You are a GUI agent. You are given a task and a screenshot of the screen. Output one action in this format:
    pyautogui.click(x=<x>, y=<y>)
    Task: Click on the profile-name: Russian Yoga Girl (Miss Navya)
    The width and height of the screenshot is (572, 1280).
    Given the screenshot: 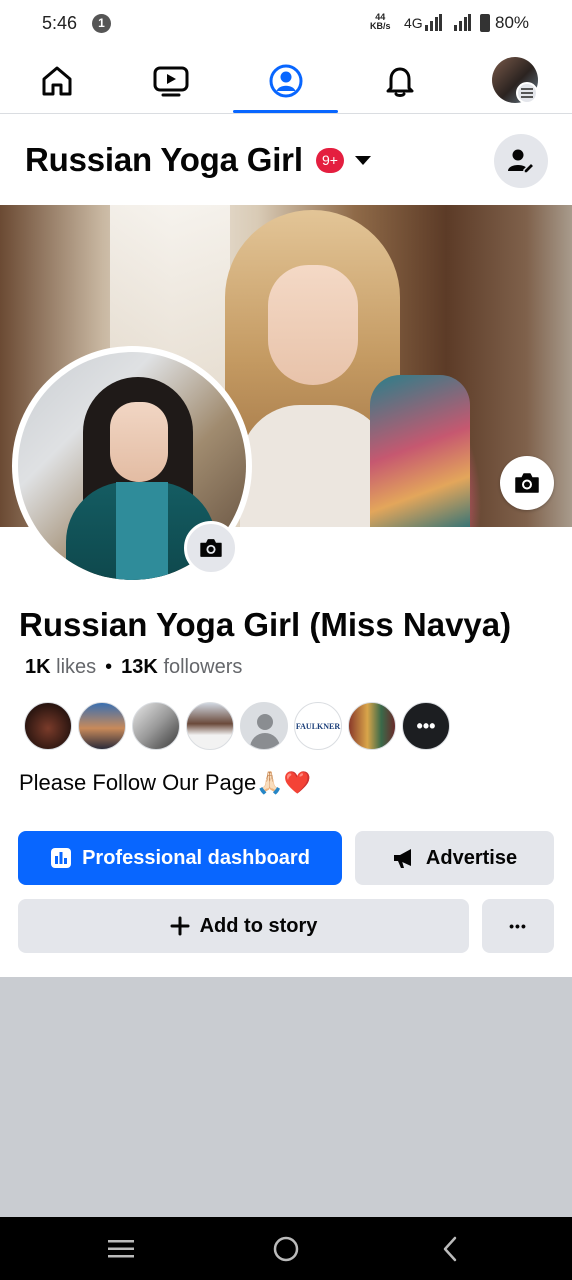 What is the action you would take?
    pyautogui.click(x=265, y=624)
    